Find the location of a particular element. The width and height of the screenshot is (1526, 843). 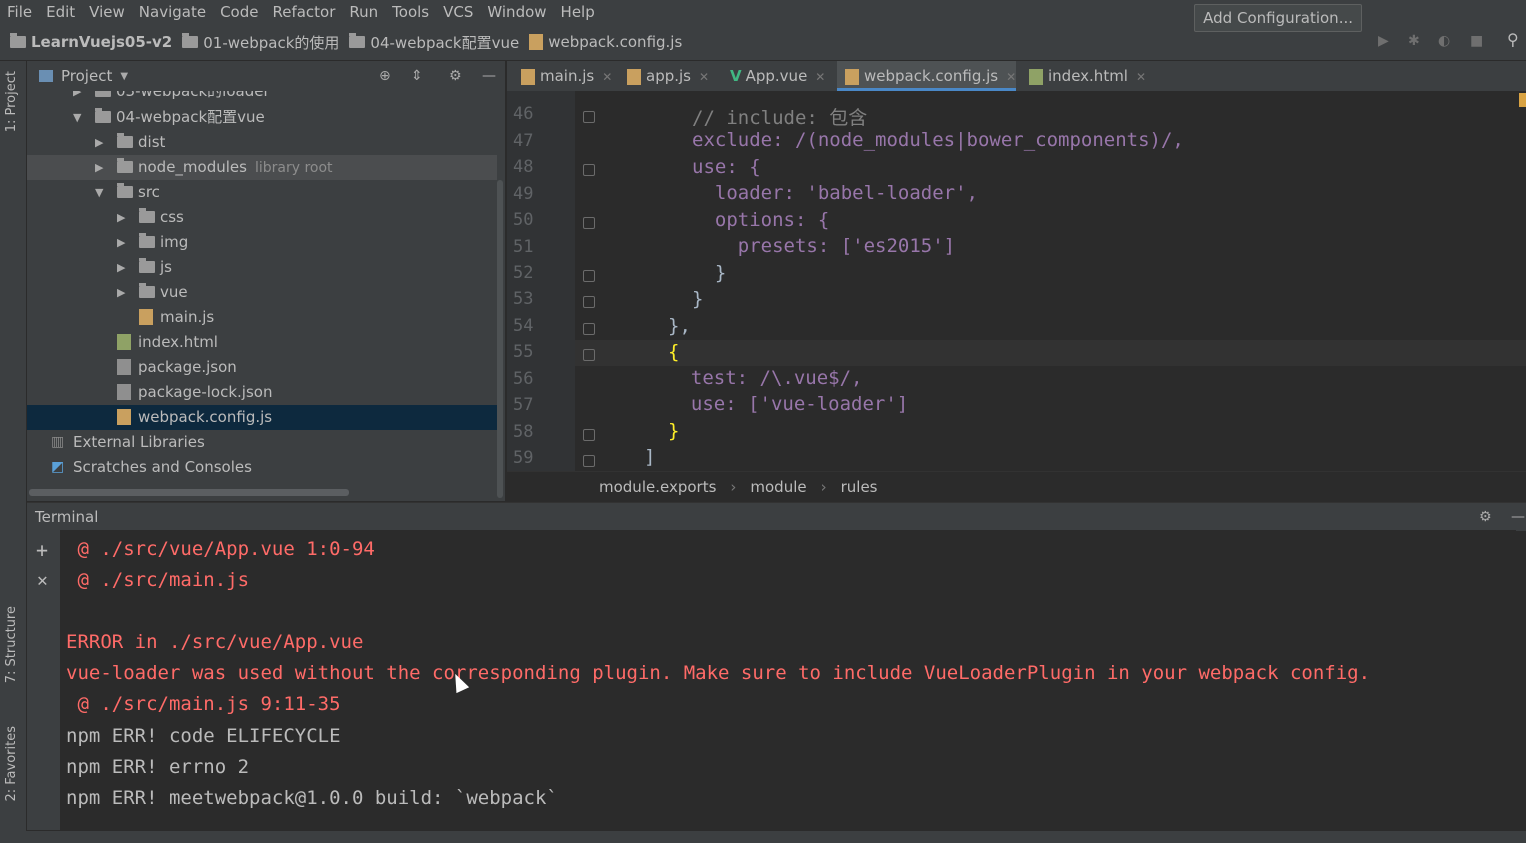

code-line: use: ['vue-loader'] is located at coordinates (788, 404).